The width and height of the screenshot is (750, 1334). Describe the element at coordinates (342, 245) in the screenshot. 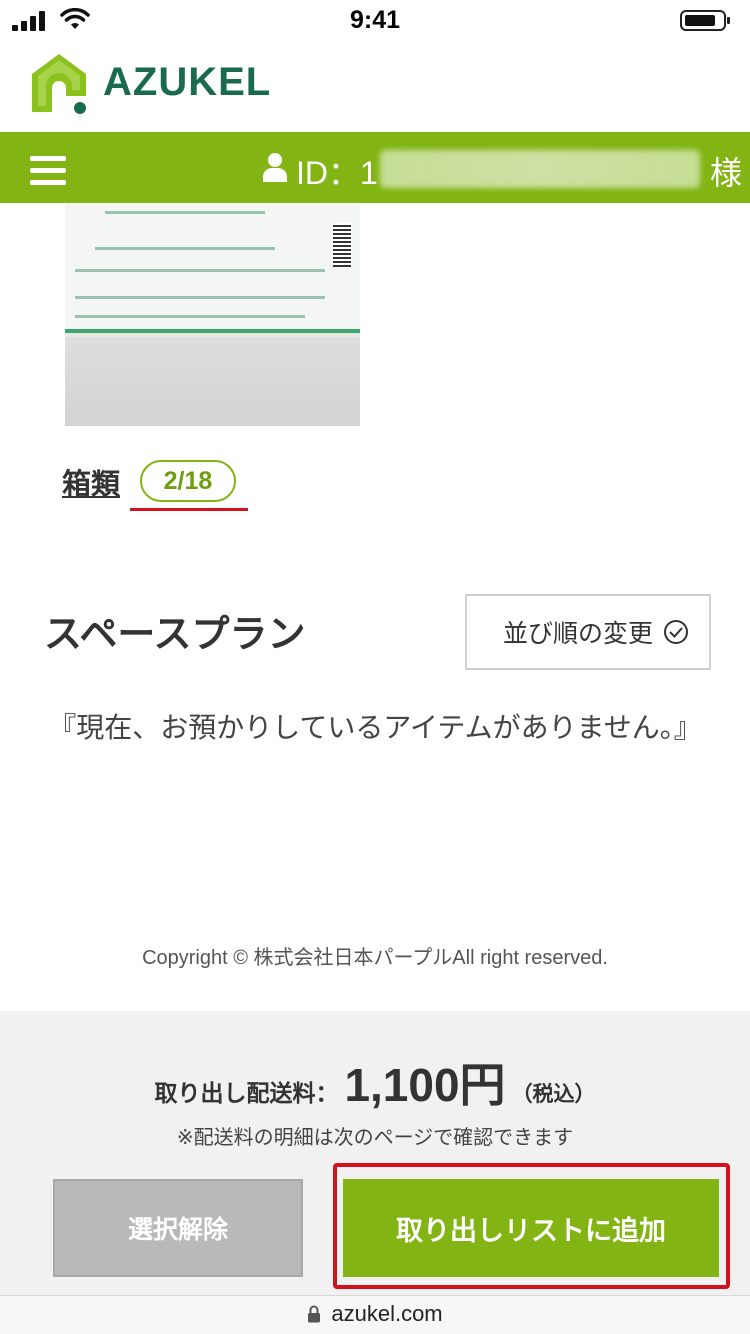

I see `barcode` at that location.